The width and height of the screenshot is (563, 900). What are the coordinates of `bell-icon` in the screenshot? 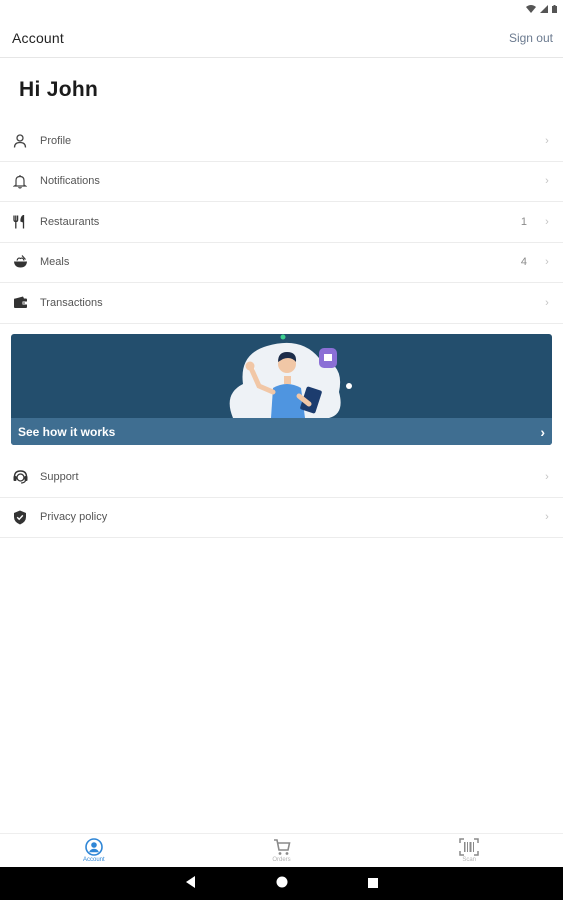 It's located at (20, 181).